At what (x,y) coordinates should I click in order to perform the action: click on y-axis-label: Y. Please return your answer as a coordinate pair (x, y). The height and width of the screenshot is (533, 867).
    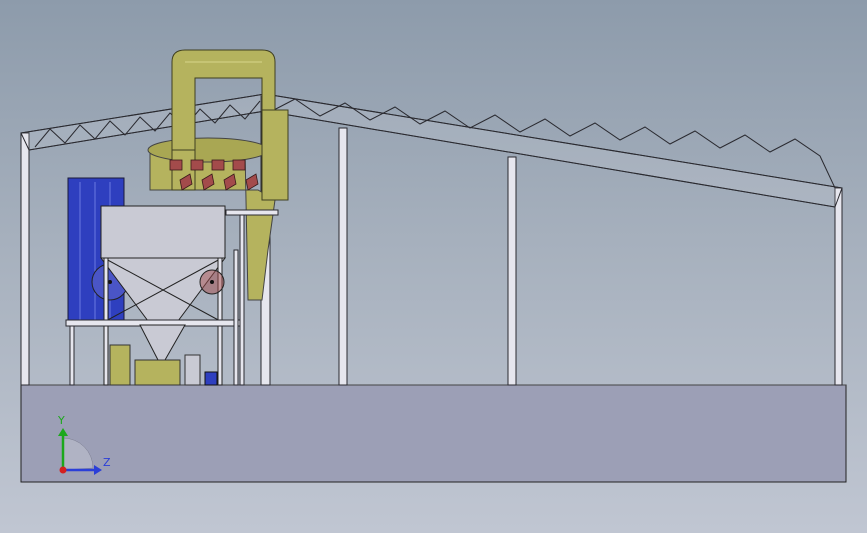
    Looking at the image, I should click on (61, 420).